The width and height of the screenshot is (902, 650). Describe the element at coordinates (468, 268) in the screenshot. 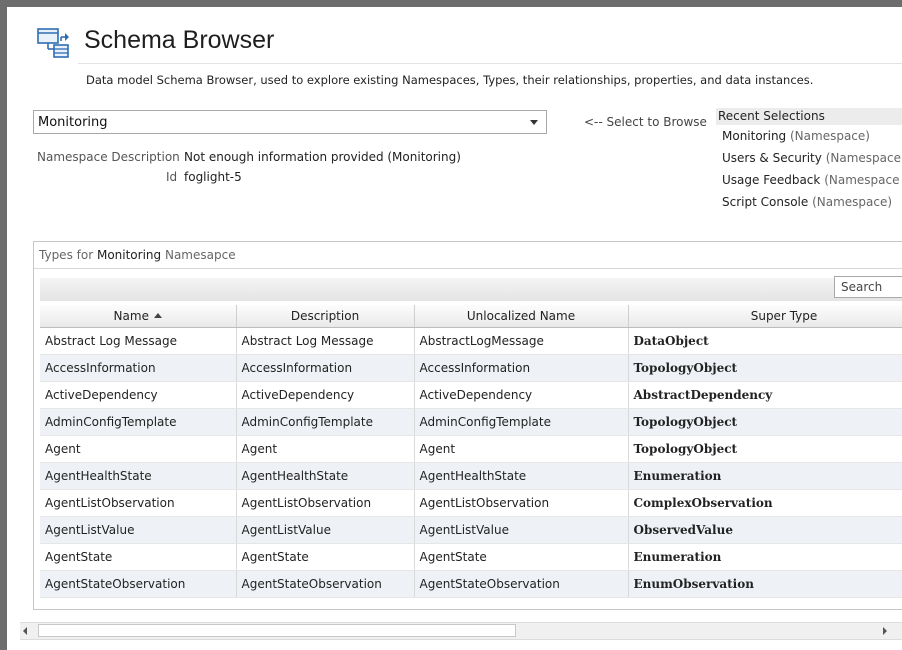

I see `caption-divider` at that location.